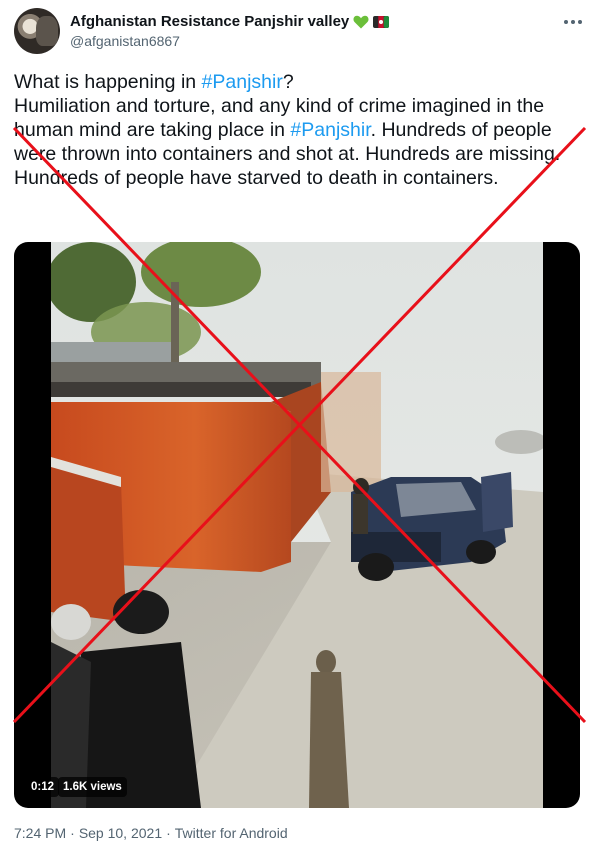  Describe the element at coordinates (37, 31) in the screenshot. I see `avatar` at that location.